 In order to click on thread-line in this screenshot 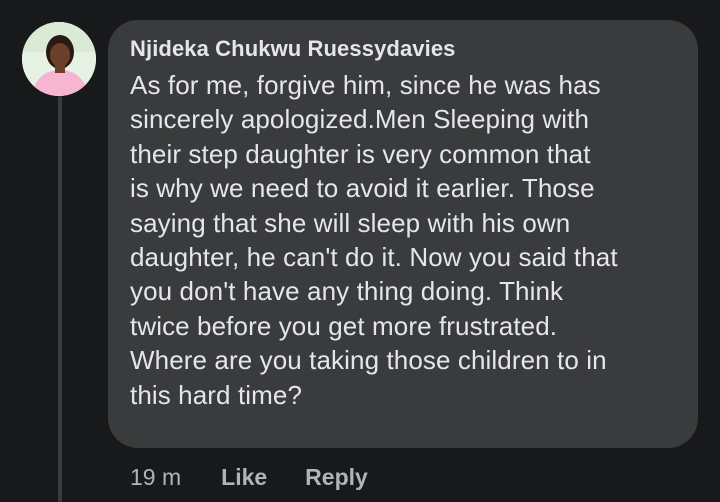, I will do `click(60, 299)`.